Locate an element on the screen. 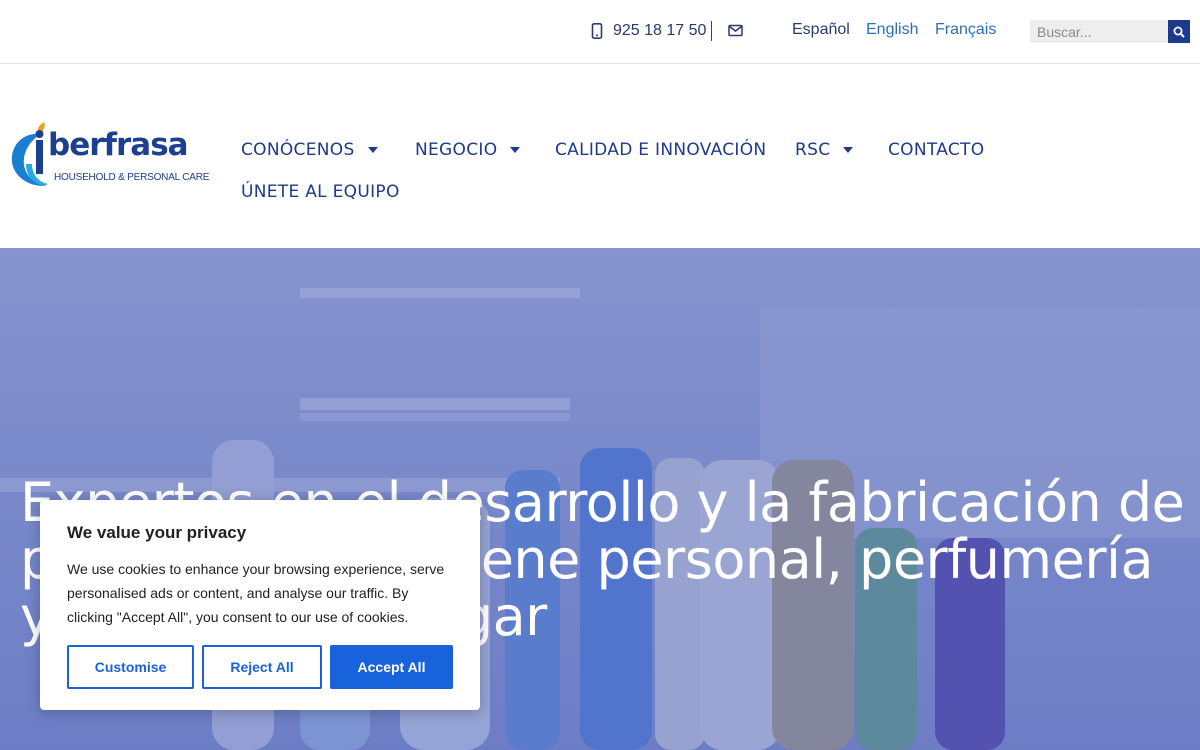 This screenshot has height=750, width=1200. nav-label: CONTACTO is located at coordinates (936, 150).